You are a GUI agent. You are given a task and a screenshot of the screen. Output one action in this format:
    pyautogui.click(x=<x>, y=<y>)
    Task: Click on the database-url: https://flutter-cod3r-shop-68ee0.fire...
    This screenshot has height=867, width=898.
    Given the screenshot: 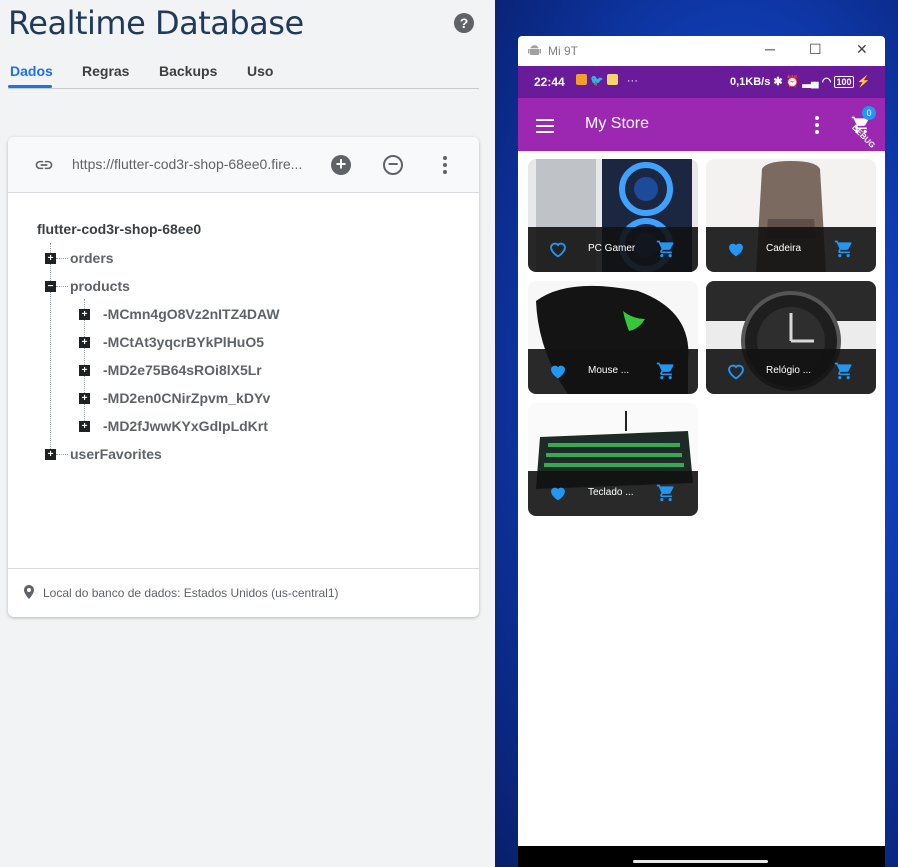 What is the action you would take?
    pyautogui.click(x=192, y=164)
    